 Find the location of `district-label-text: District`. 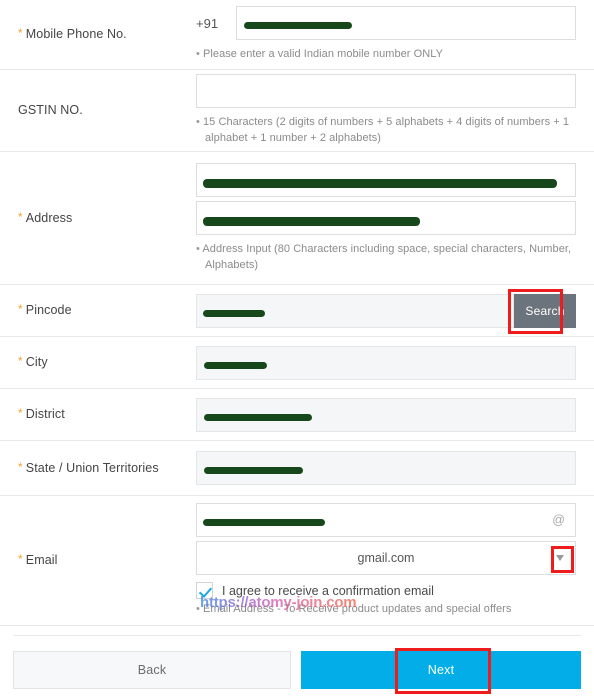

district-label-text: District is located at coordinates (45, 414).